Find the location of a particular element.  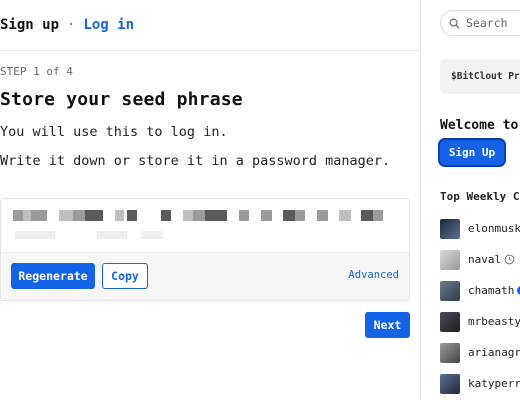

clock-icon is located at coordinates (509, 259).